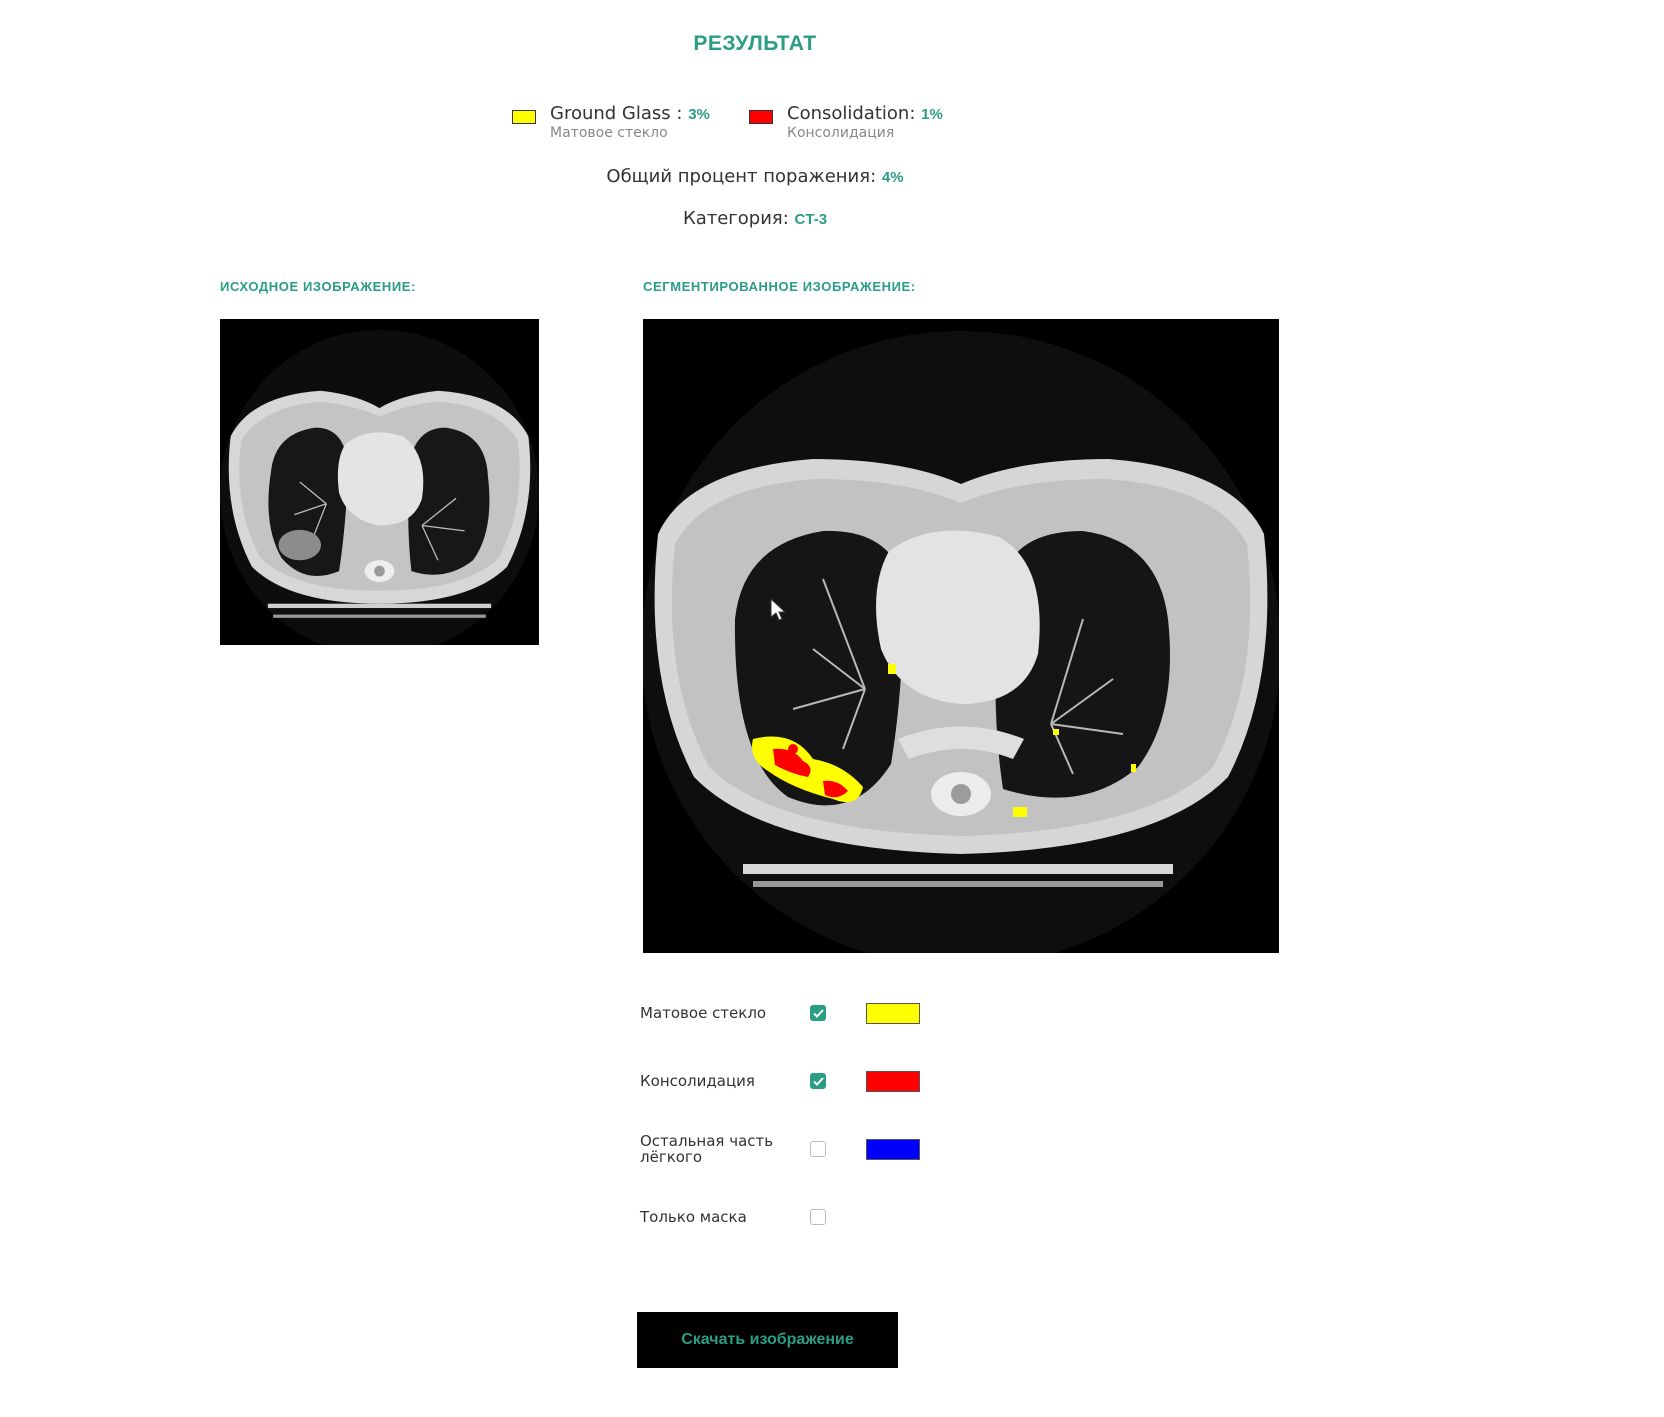  Describe the element at coordinates (761, 117) in the screenshot. I see `legend-swatch-consolidation` at that location.